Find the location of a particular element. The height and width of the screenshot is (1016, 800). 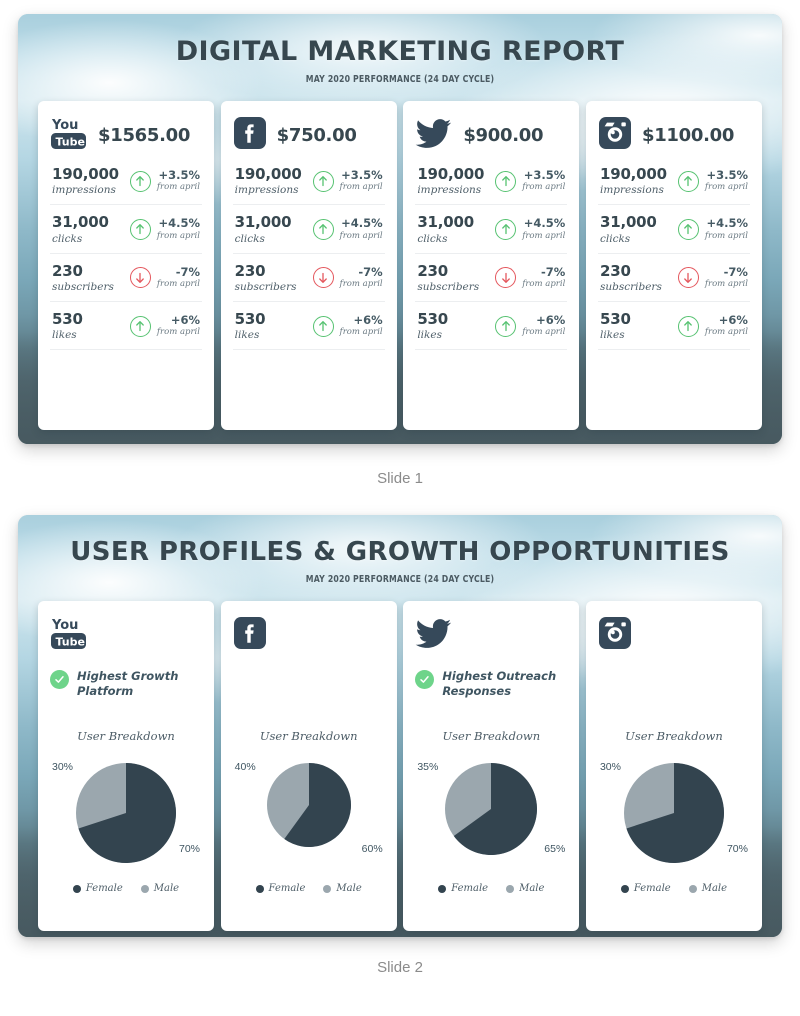

spend-amount: $1100.00 is located at coordinates (688, 135).